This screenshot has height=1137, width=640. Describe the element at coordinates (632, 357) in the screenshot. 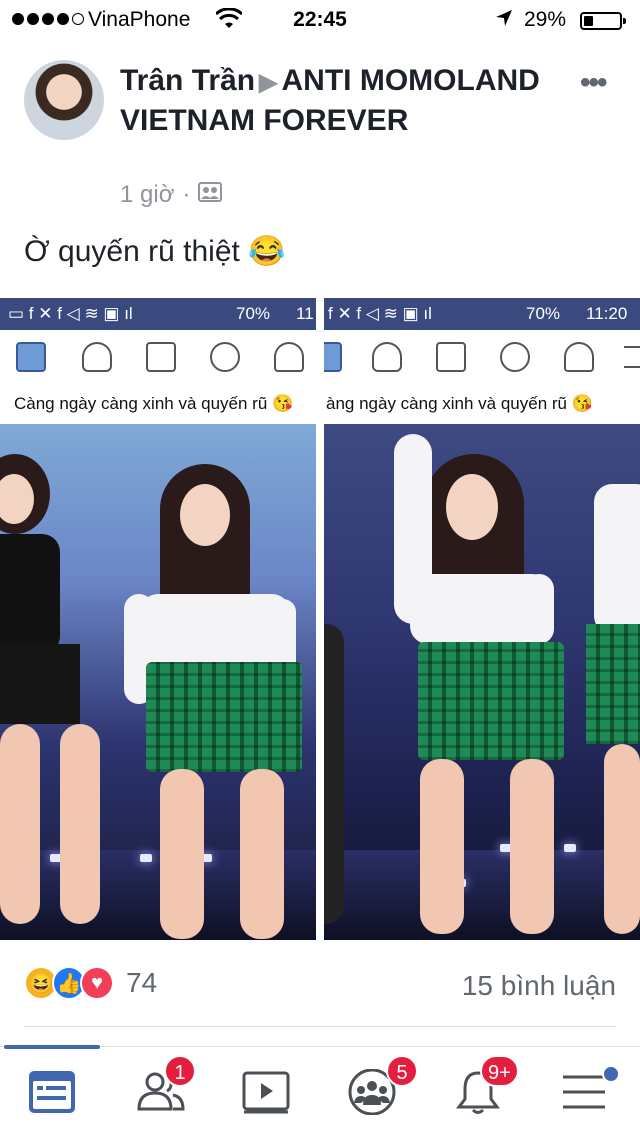

I see `menu-icon` at that location.